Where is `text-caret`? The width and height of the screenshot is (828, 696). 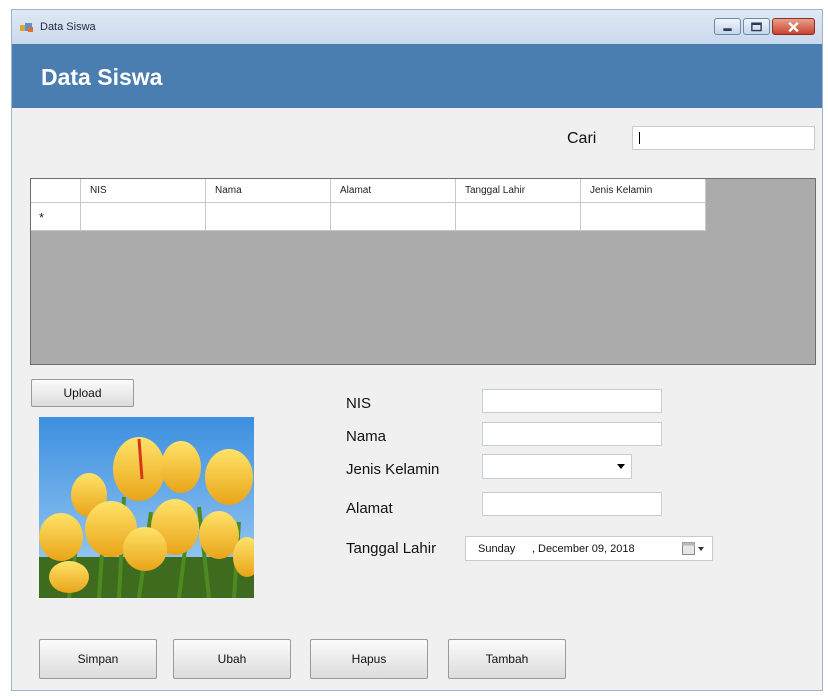
text-caret is located at coordinates (639, 138).